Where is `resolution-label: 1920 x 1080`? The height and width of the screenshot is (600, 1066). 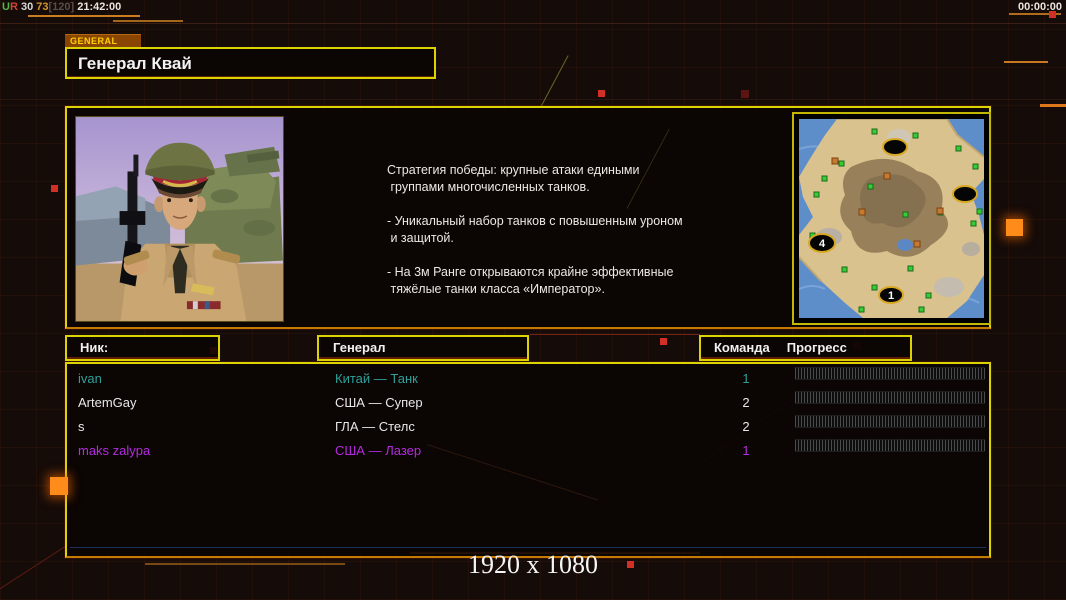
resolution-label: 1920 x 1080 is located at coordinates (533, 564).